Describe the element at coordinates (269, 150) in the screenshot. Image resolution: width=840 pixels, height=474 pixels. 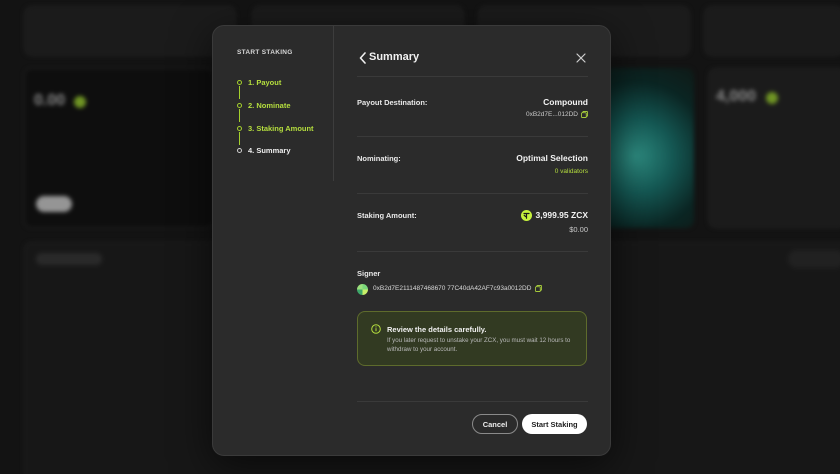
I see `step-label: 4. Summary` at that location.